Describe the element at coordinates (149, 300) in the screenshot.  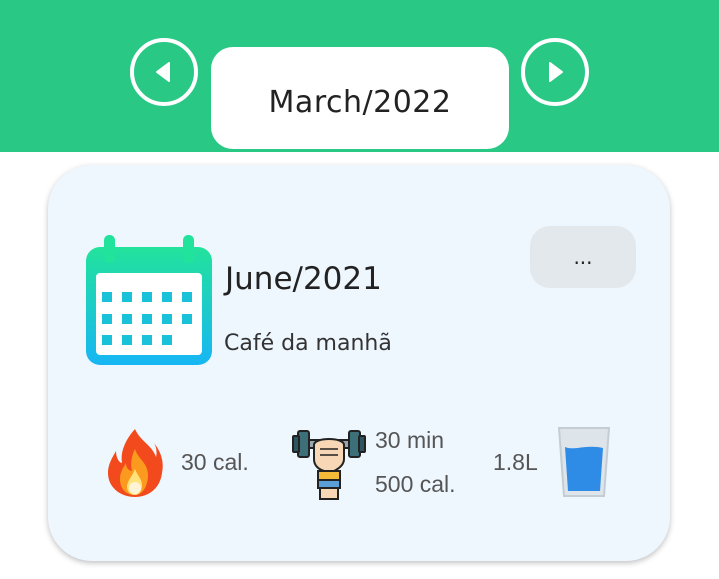
I see `calendar-icon` at that location.